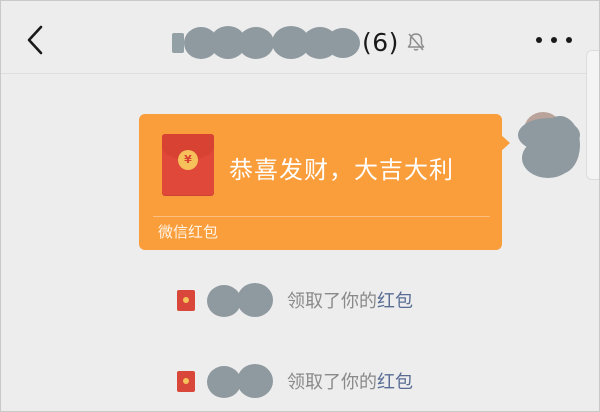 The height and width of the screenshot is (412, 600). Describe the element at coordinates (593, 115) in the screenshot. I see `side-handle` at that location.